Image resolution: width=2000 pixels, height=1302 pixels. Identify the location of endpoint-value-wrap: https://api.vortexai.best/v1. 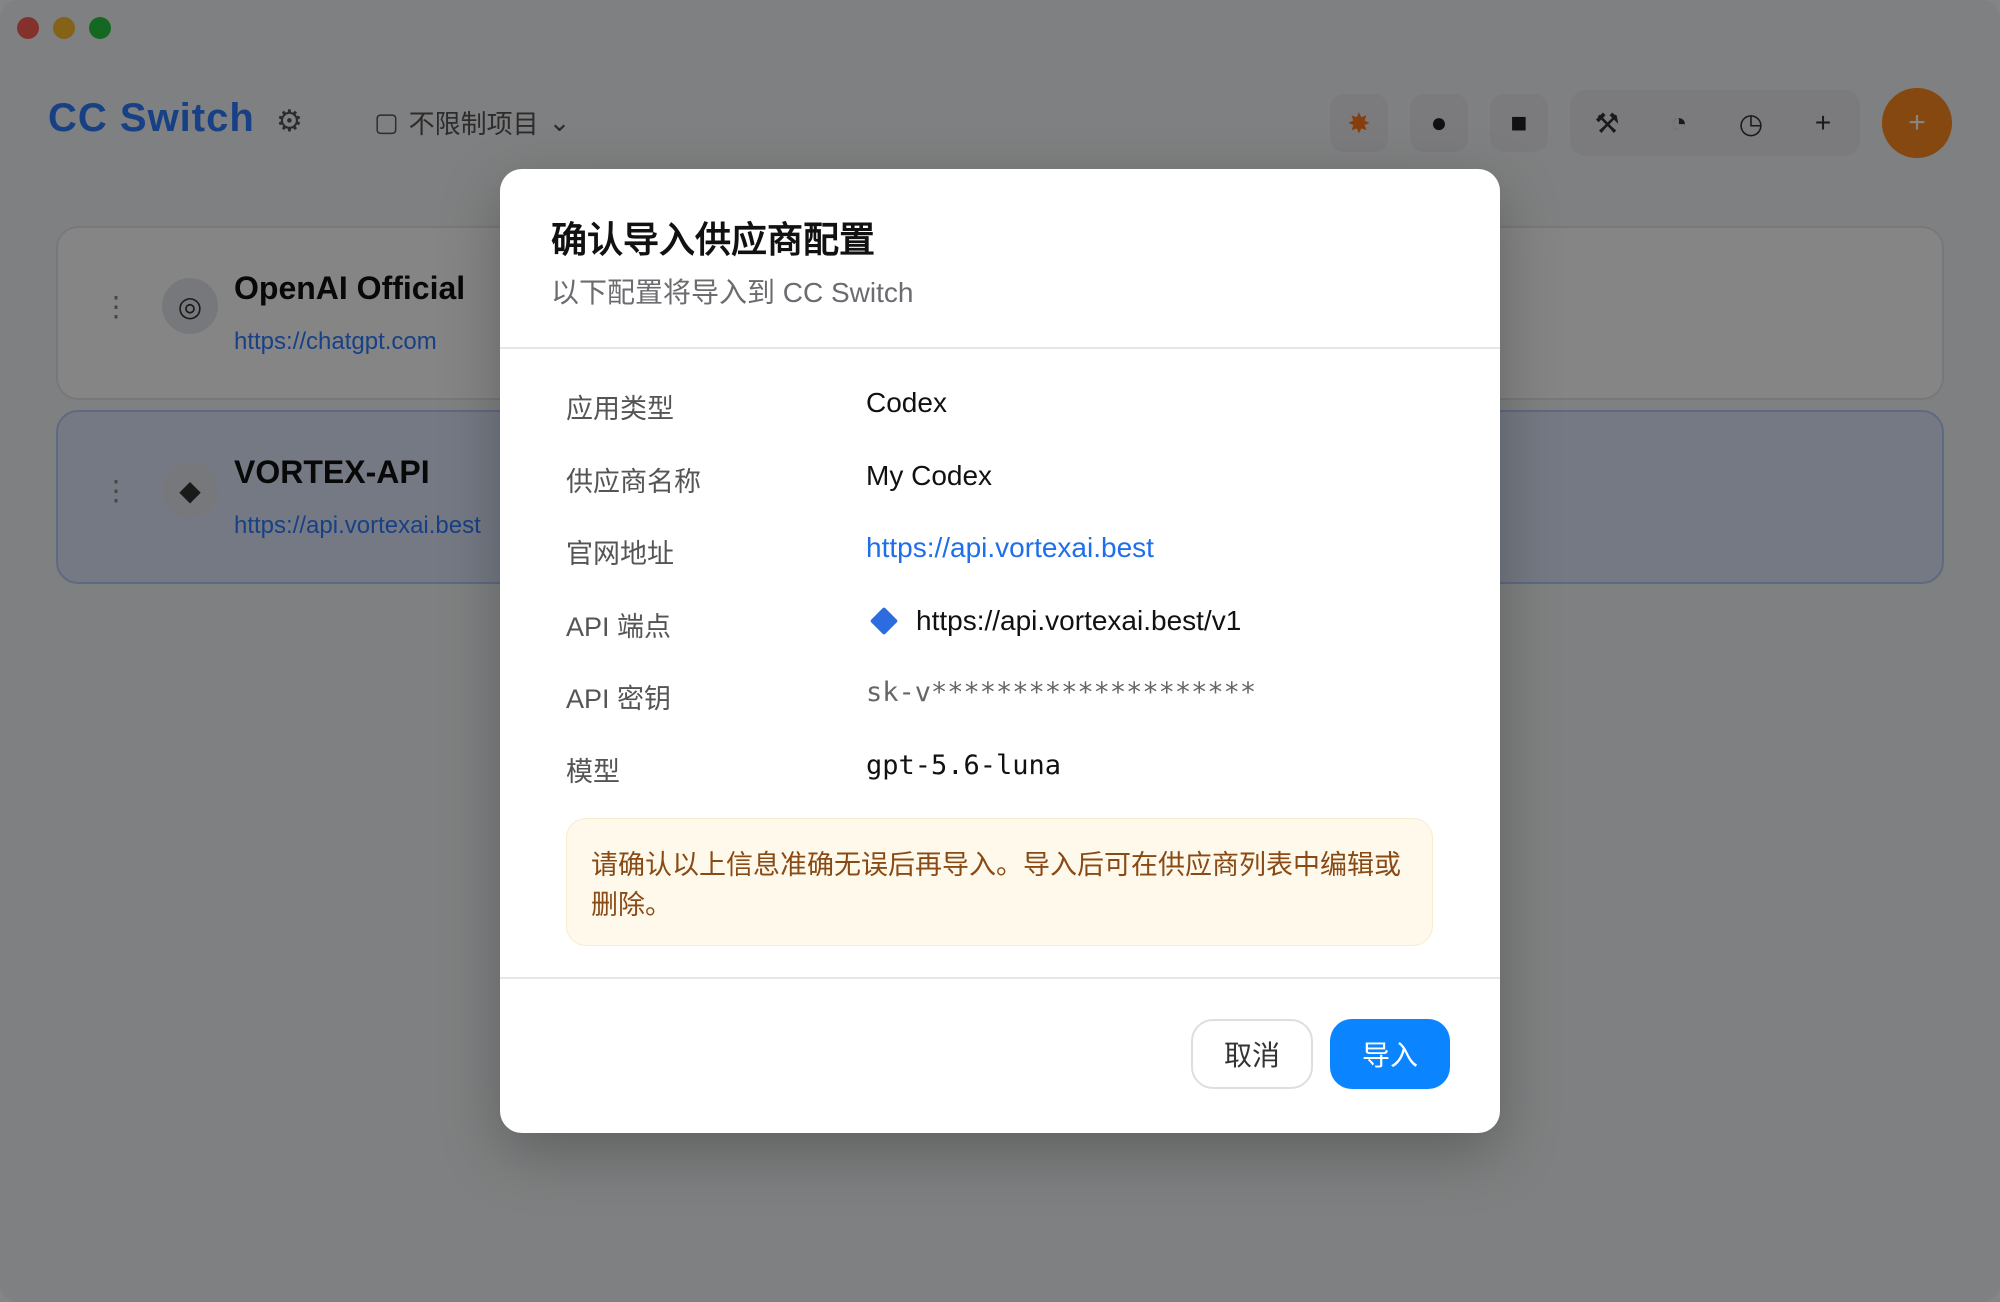
(1053, 621).